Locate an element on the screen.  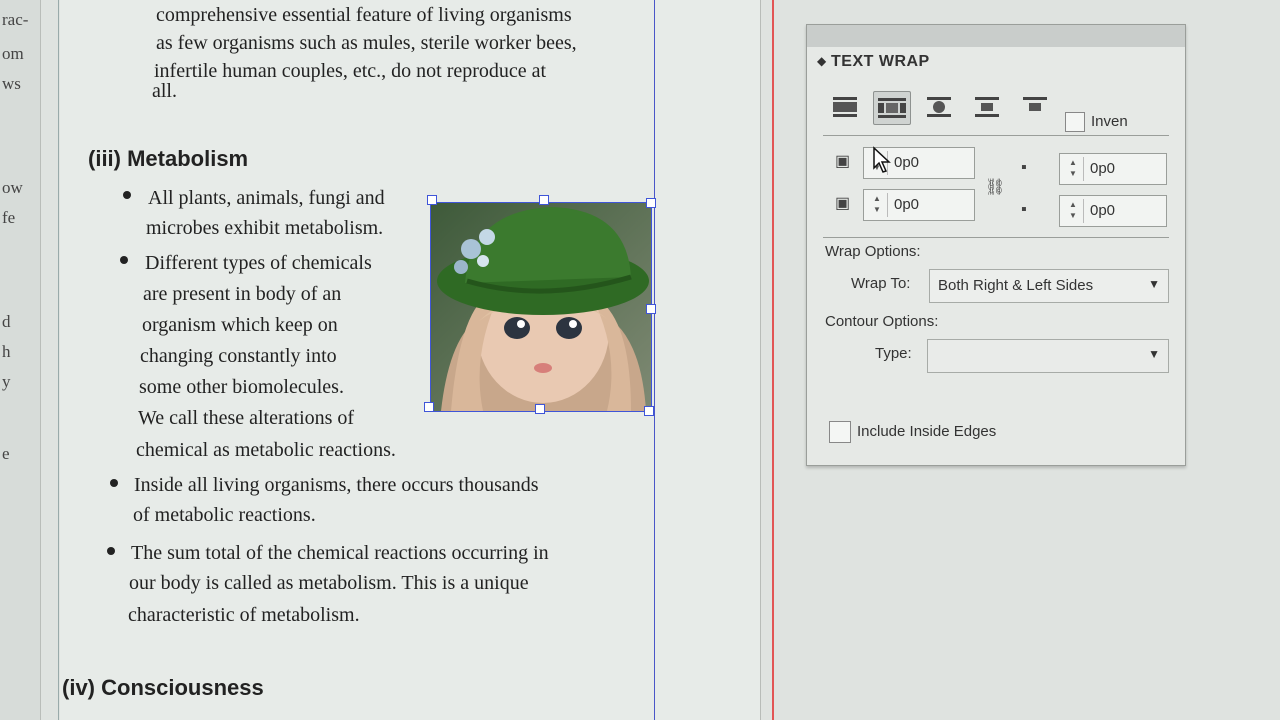
wrap-to-label: Wrap To: is located at coordinates (881, 283).